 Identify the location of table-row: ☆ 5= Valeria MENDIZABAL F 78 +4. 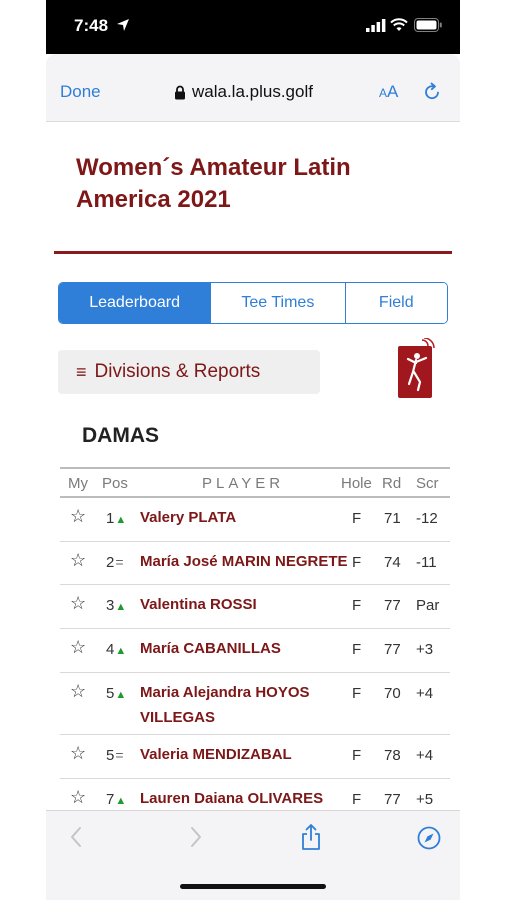
(255, 757).